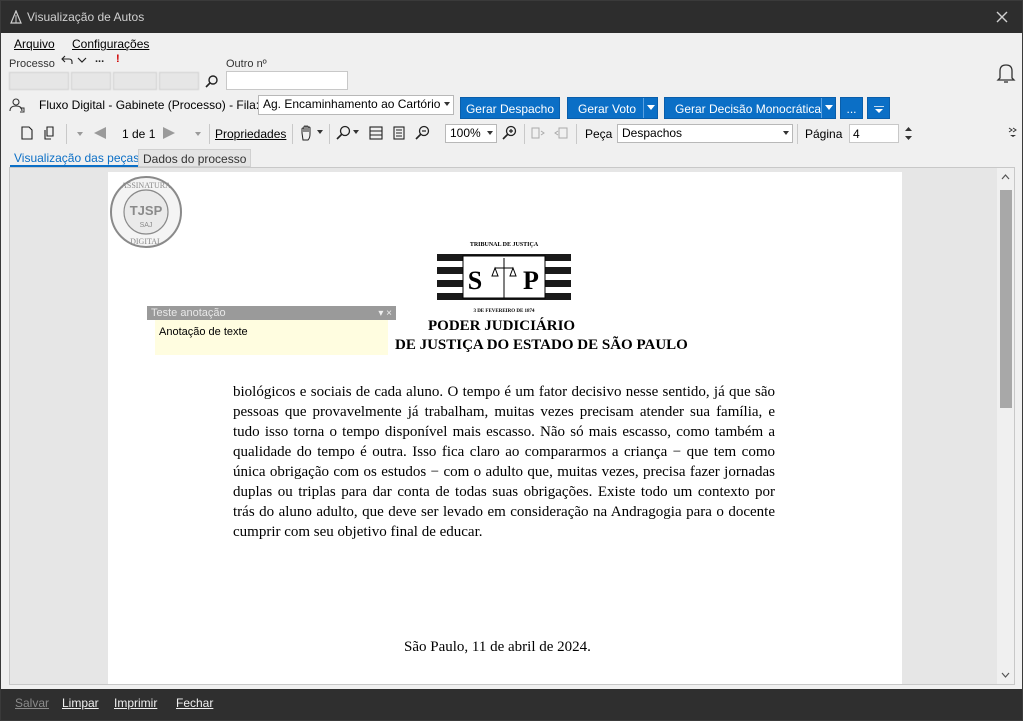  What do you see at coordinates (135, 81) in the screenshot?
I see `processo-field-part3` at bounding box center [135, 81].